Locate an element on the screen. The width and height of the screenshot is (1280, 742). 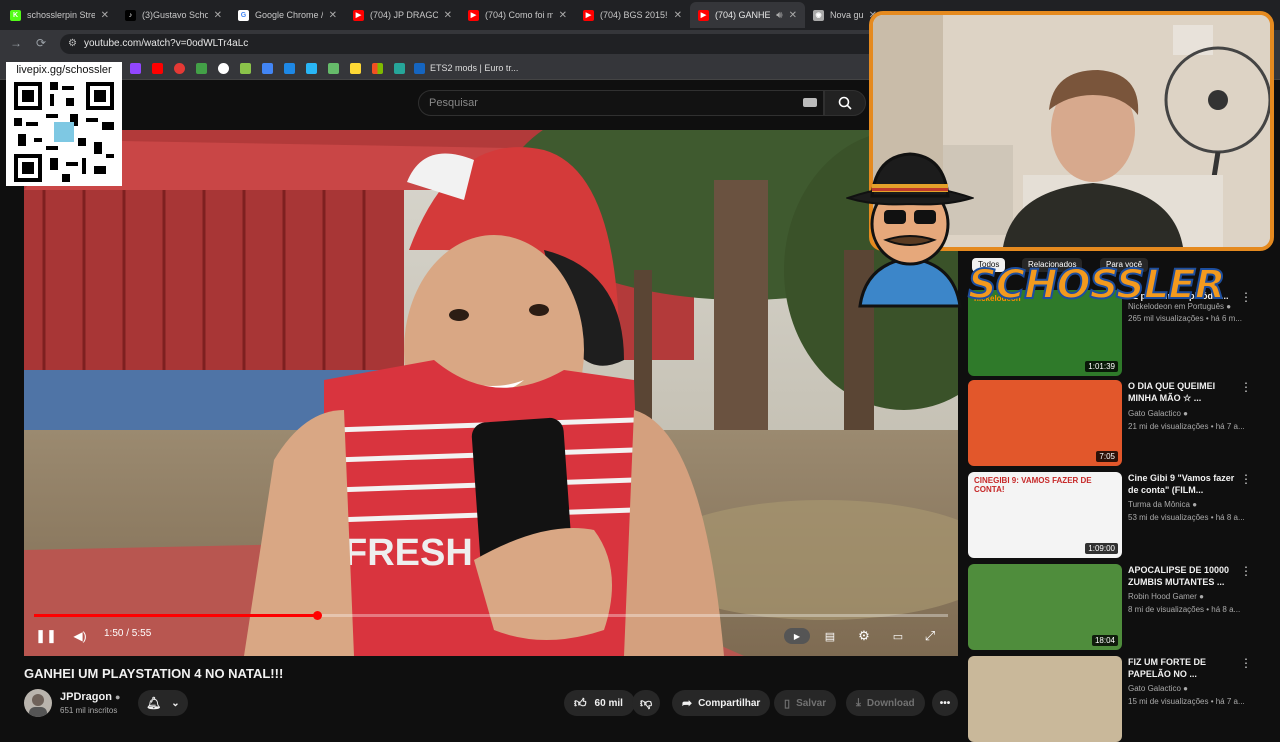
channel-name: JPDragon ● is located at coordinates (90, 697).